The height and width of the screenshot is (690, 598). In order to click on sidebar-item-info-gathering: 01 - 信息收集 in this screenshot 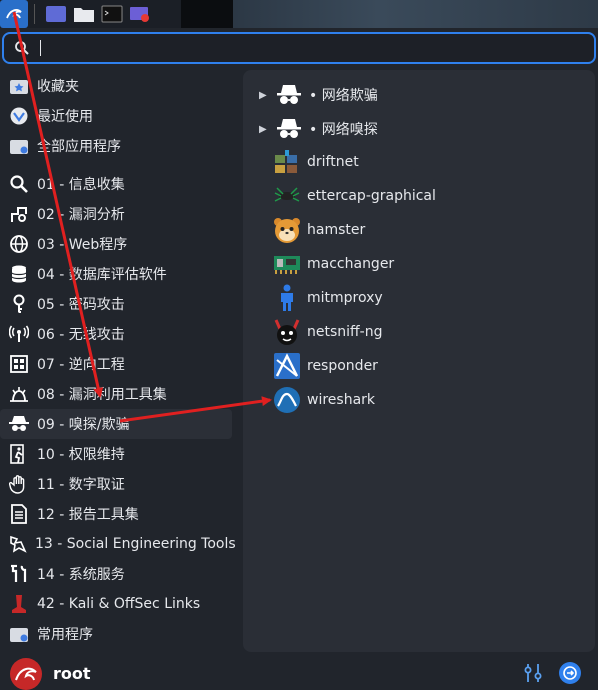, I will do `click(116, 184)`.